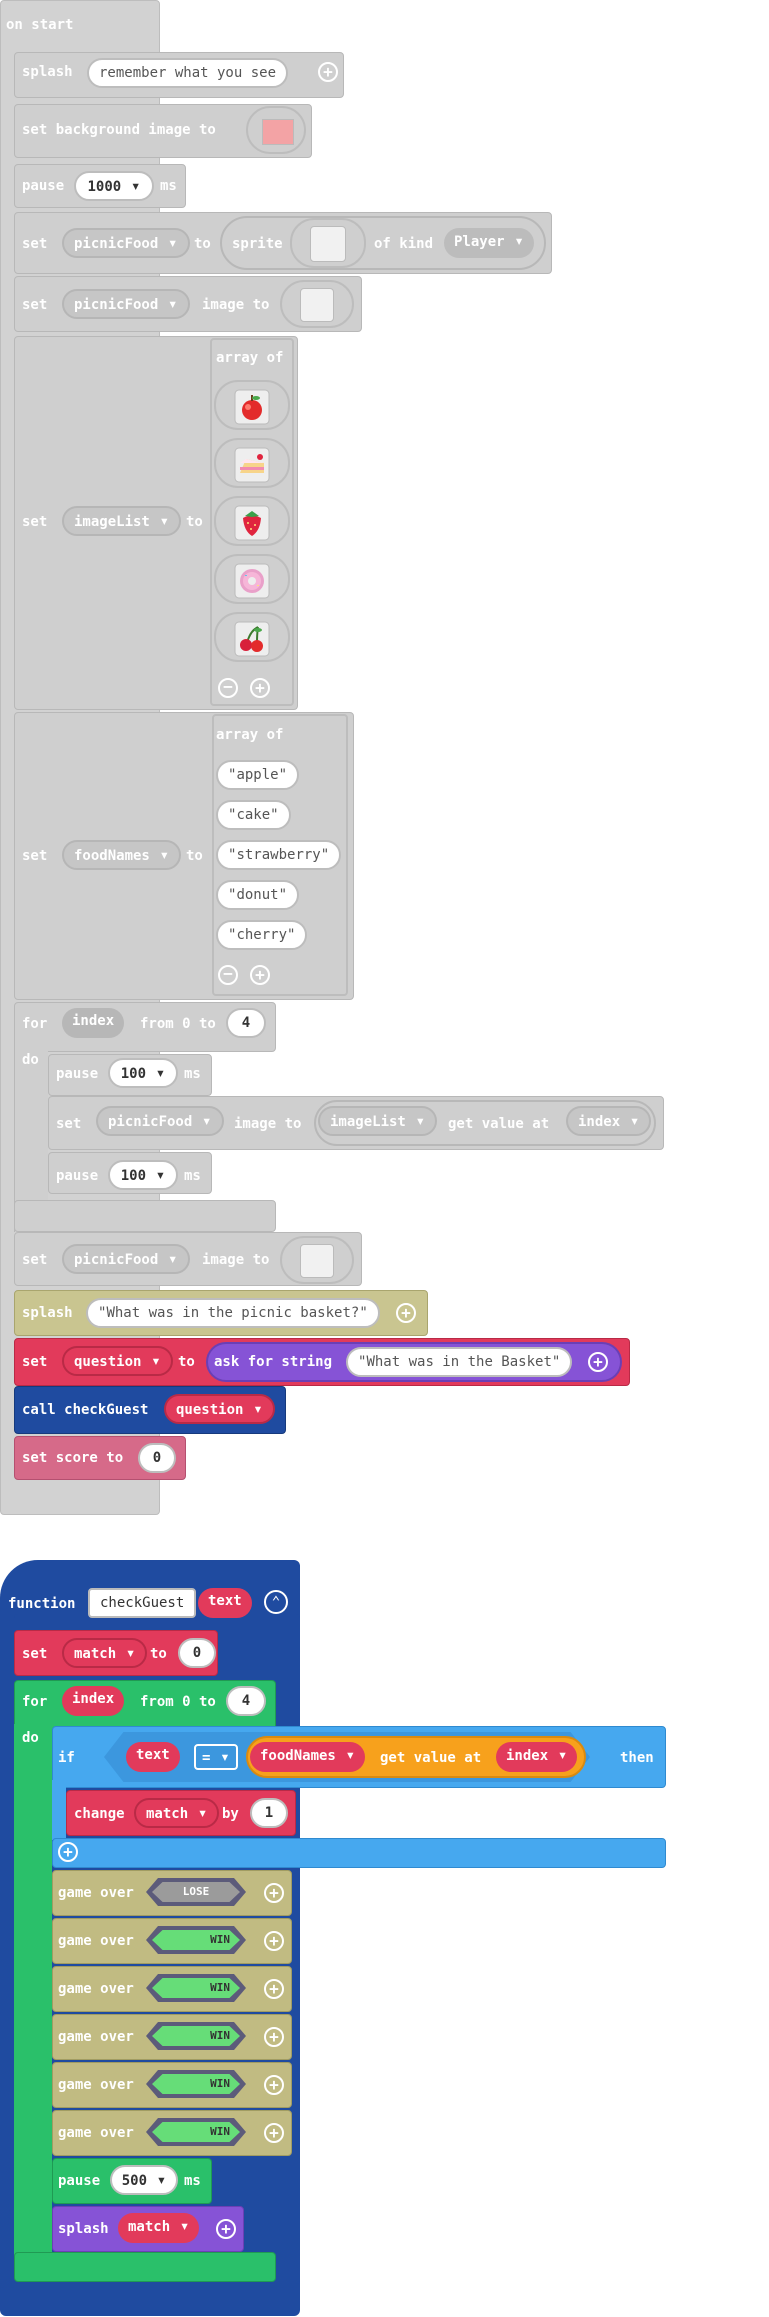 This screenshot has height=2317, width=769. I want to click on pause-value-dropdown: 500, so click(144, 2180).